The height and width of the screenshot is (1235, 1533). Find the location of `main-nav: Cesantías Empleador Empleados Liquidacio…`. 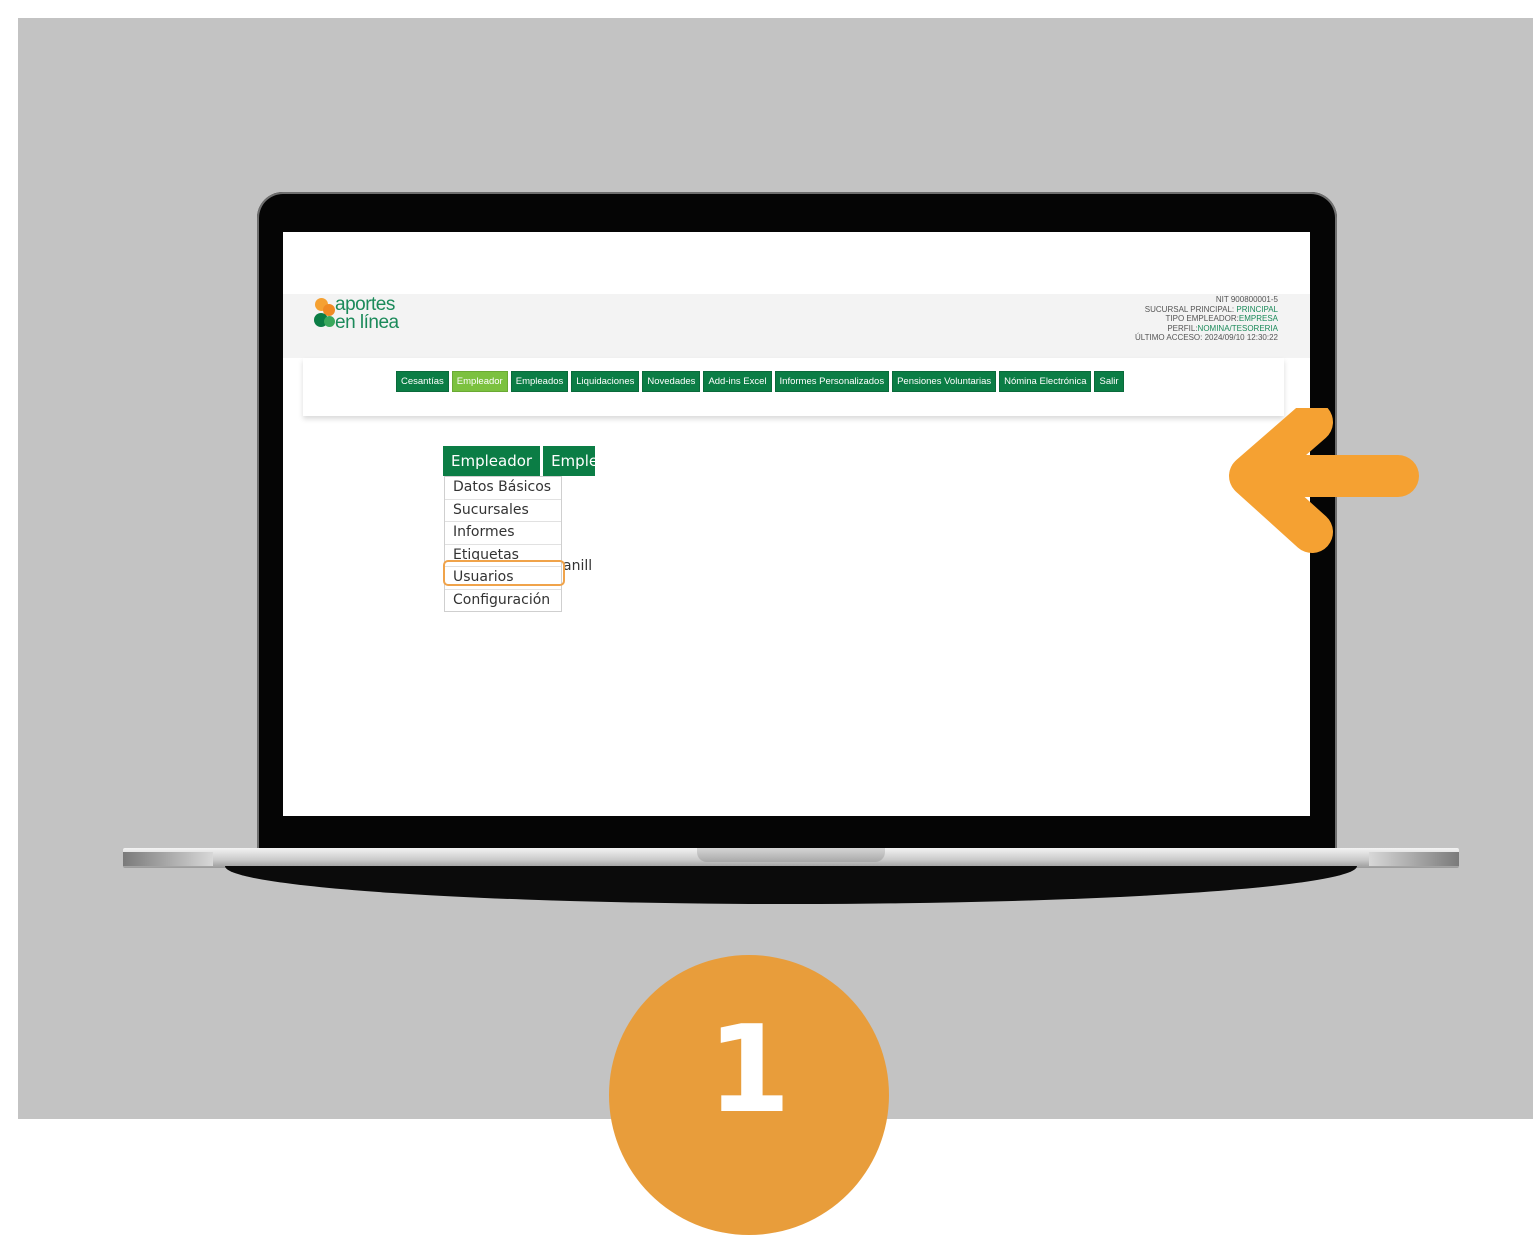

main-nav: Cesantías Empleador Empleados Liquidacio… is located at coordinates (760, 381).